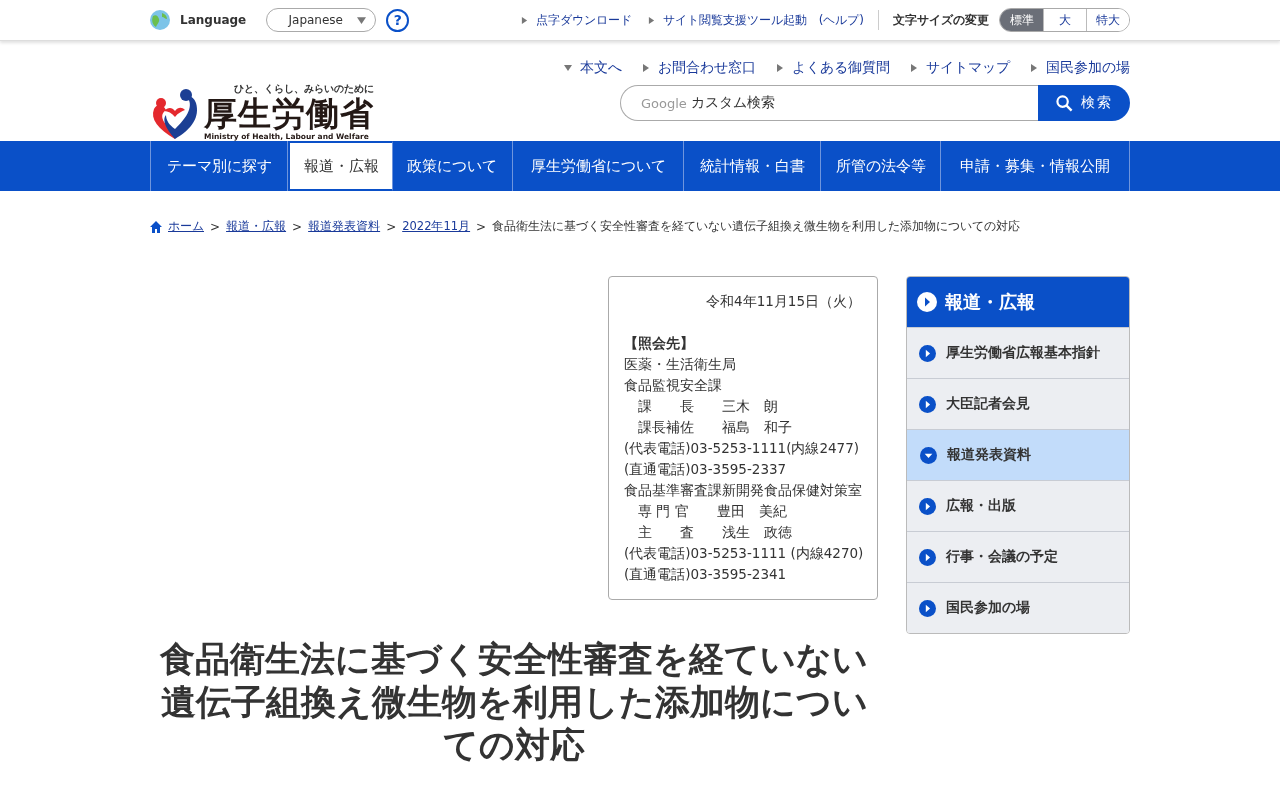  What do you see at coordinates (1018, 403) in the screenshot?
I see `side-menu-item: 大臣記者会見` at bounding box center [1018, 403].